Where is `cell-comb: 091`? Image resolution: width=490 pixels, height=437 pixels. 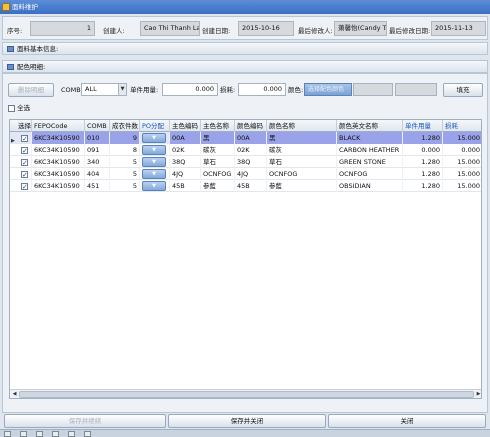
cell-comb: 091 is located at coordinates (97, 150).